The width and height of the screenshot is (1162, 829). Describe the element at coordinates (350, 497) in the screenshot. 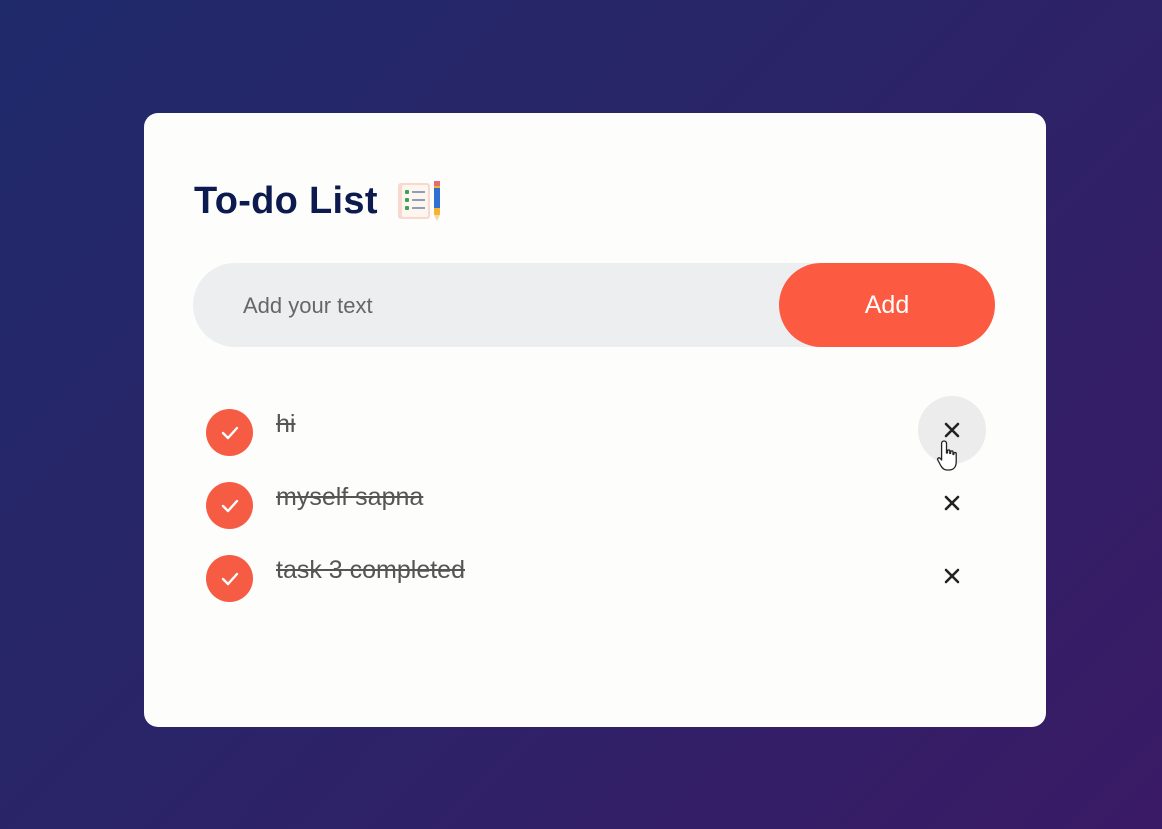

I see `task-text: myself sapna` at that location.